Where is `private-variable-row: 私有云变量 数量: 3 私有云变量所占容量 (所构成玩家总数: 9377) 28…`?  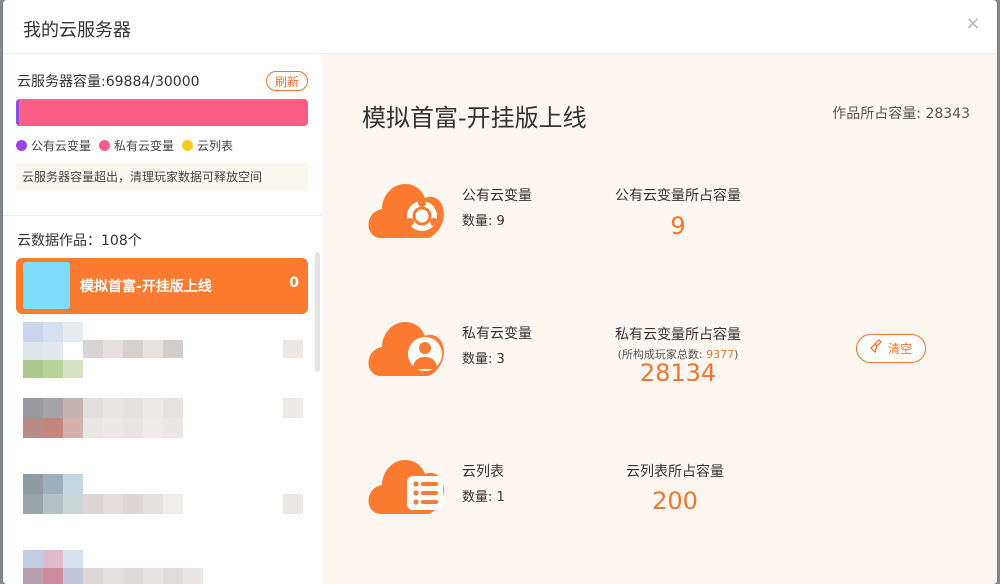 private-variable-row: 私有云变量 数量: 3 私有云变量所占容量 (所构成玩家总数: 9377) 28… is located at coordinates (659, 366).